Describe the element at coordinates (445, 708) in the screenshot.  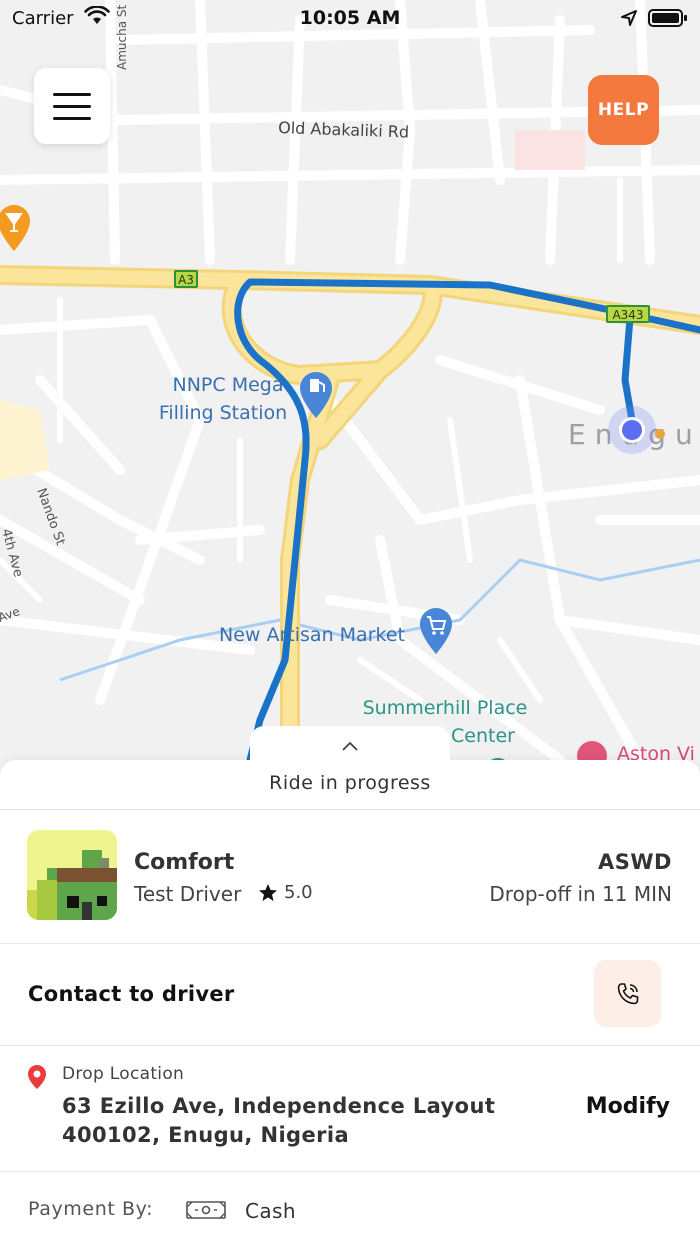
I see `place-label-summerhill-1: Summerhill Place` at that location.